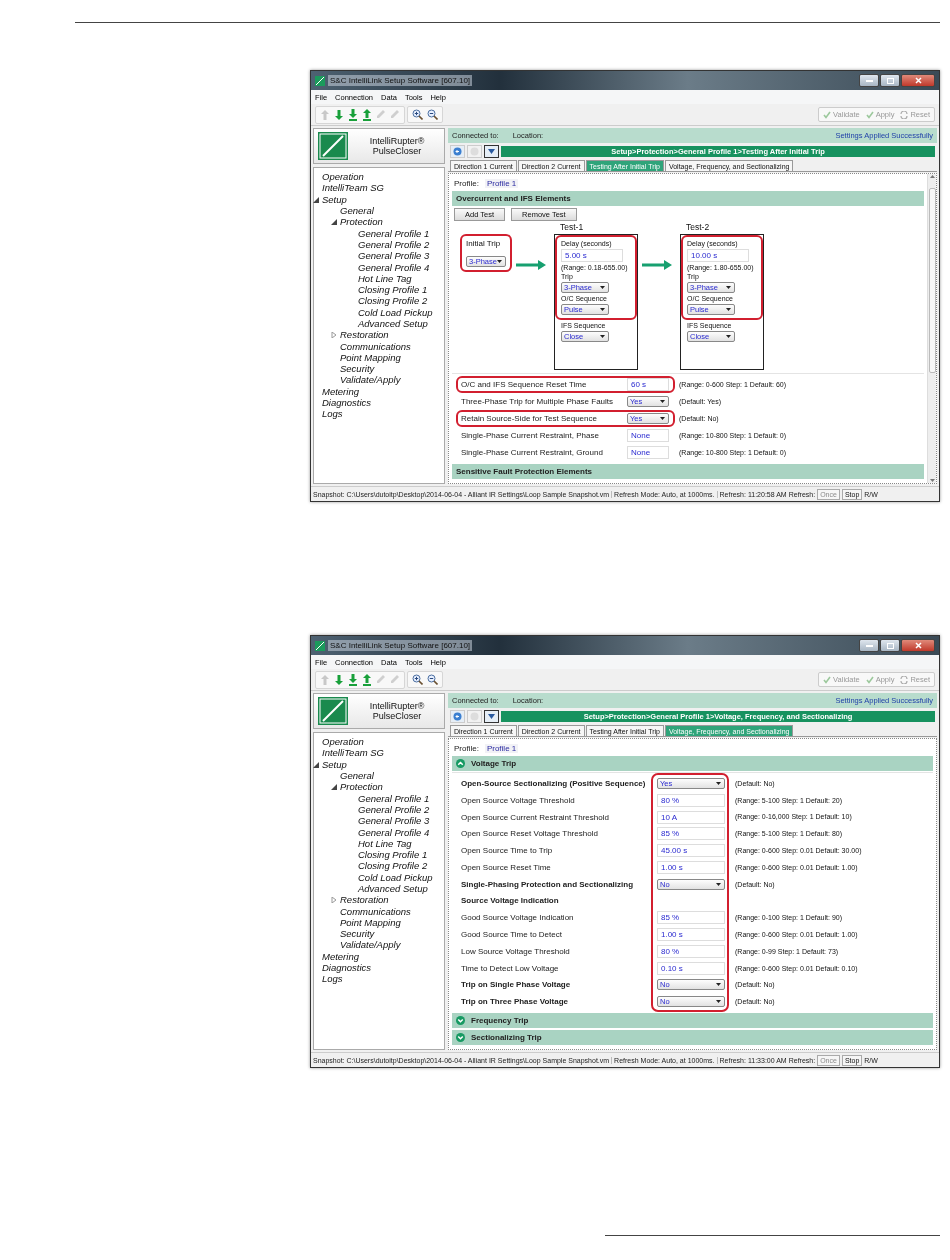 The height and width of the screenshot is (1260, 950). What do you see at coordinates (932, 176) in the screenshot?
I see `scroll-up-icon` at bounding box center [932, 176].